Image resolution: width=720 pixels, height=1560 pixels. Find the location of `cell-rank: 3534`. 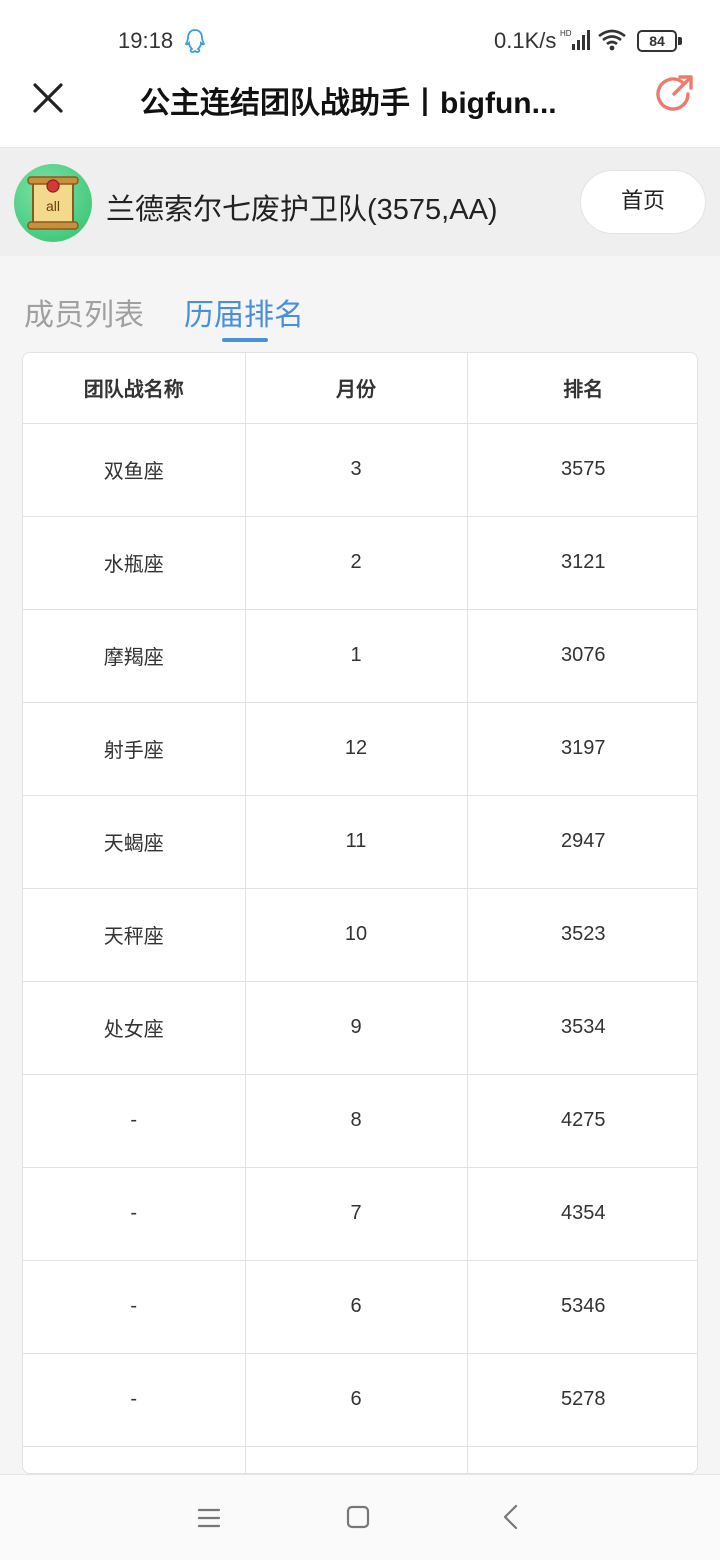

cell-rank: 3534 is located at coordinates (582, 1028).